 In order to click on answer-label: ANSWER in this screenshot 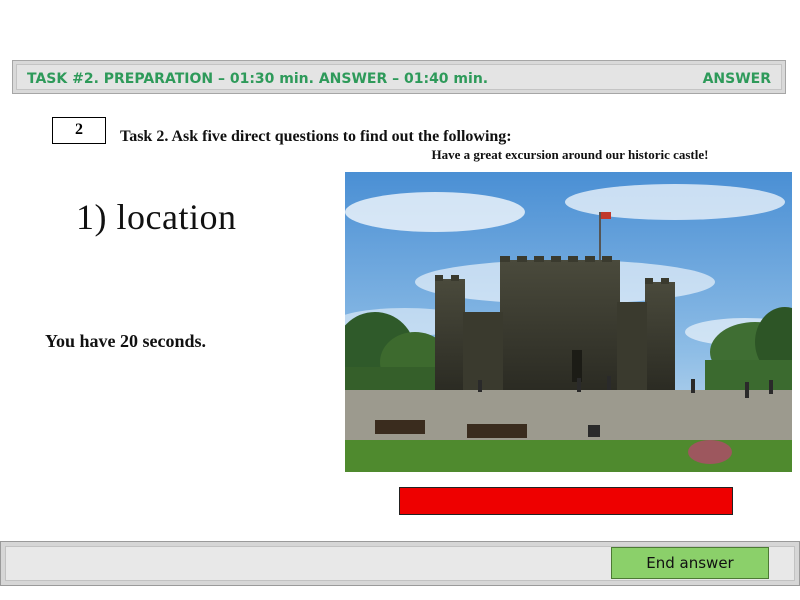, I will do `click(736, 79)`.